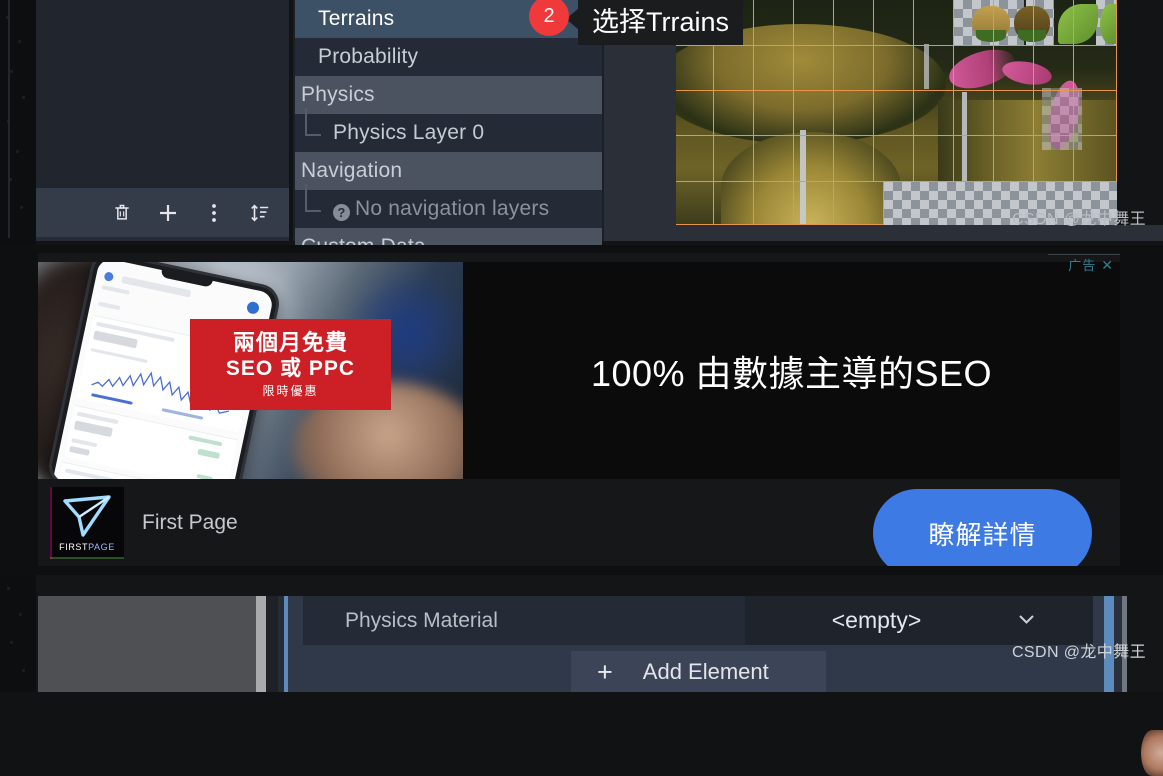  Describe the element at coordinates (791, 373) in the screenshot. I see `ad-headline-text: 100% 由數據主導的SEO` at that location.